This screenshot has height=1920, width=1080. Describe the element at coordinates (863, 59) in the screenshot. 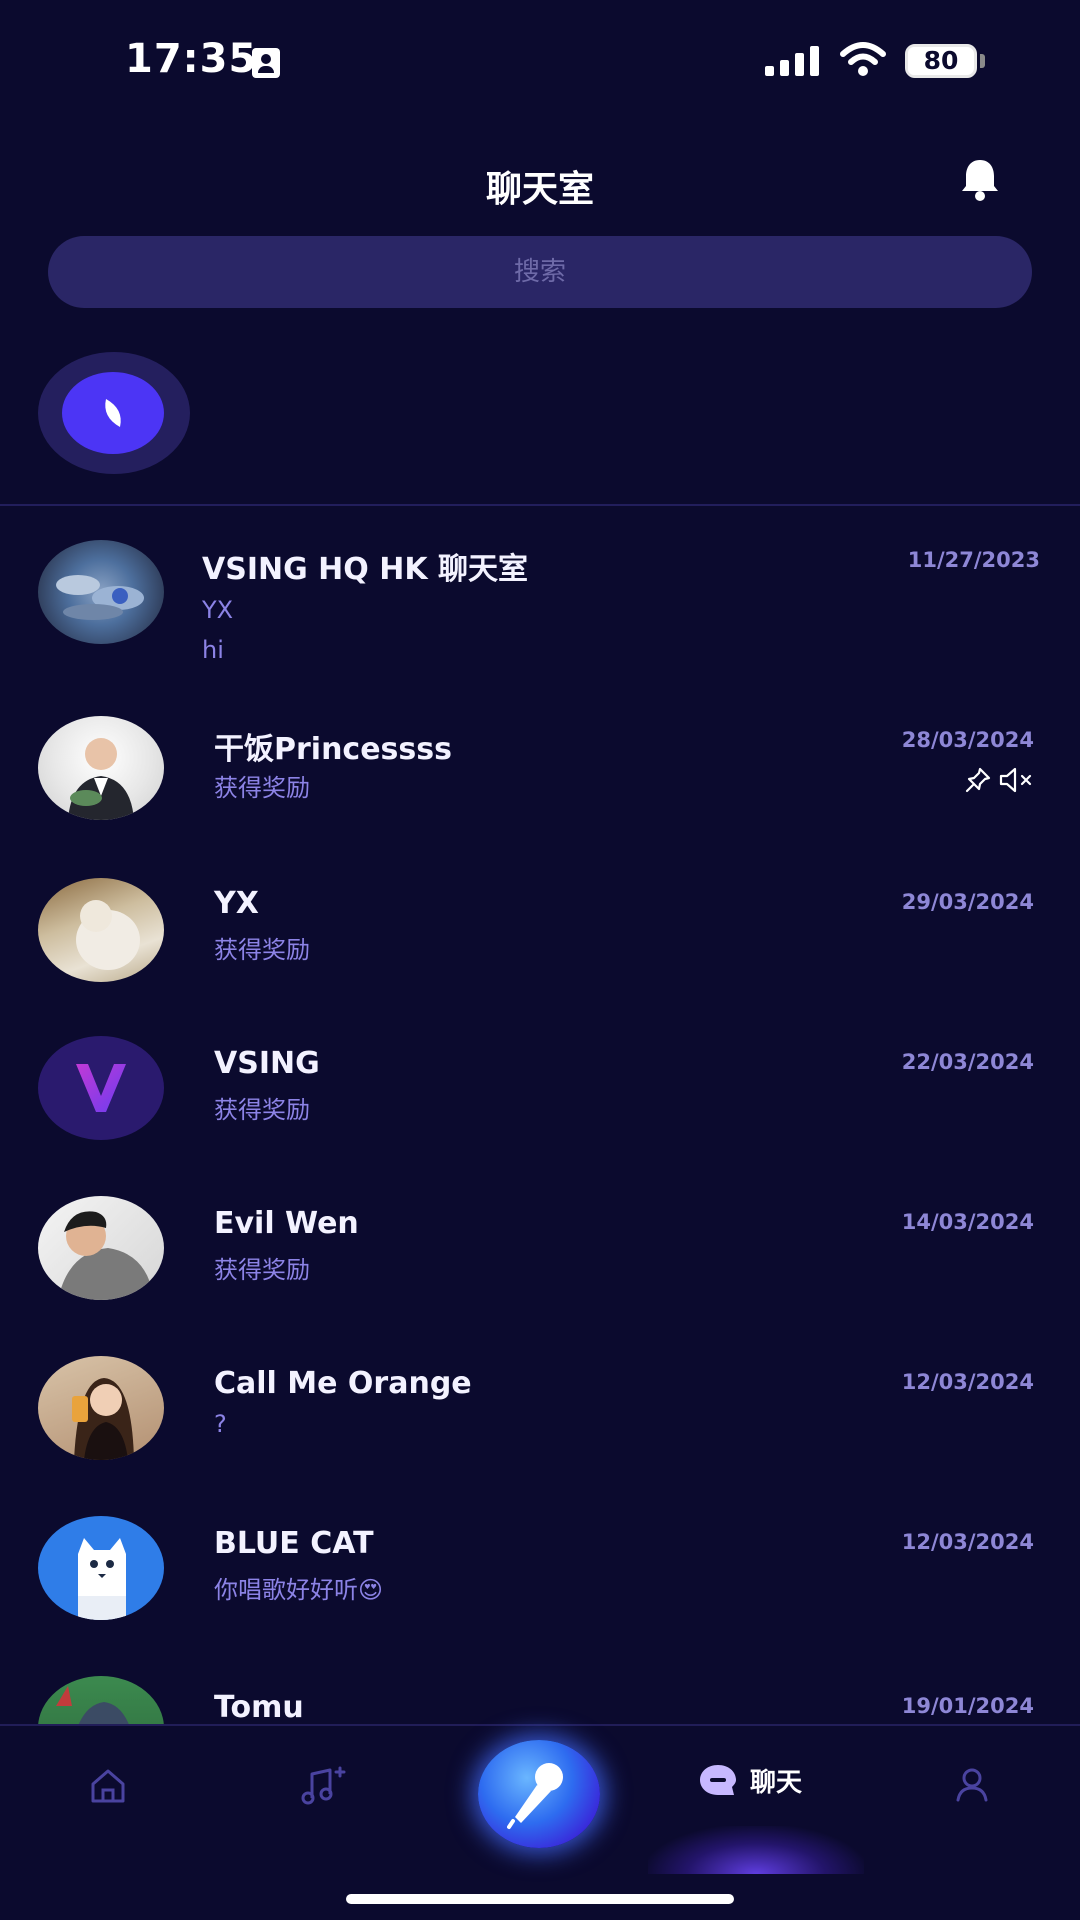

I see `wifi-icon` at that location.